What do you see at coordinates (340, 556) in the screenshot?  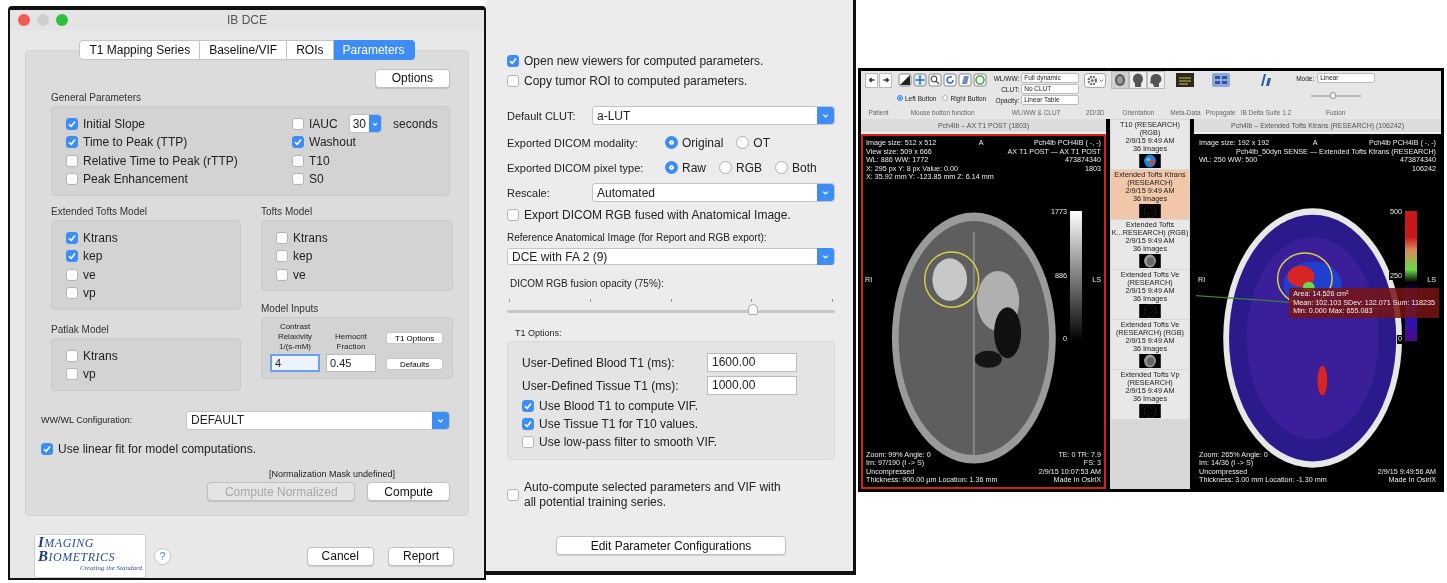 I see `dialog-button: Cancel` at bounding box center [340, 556].